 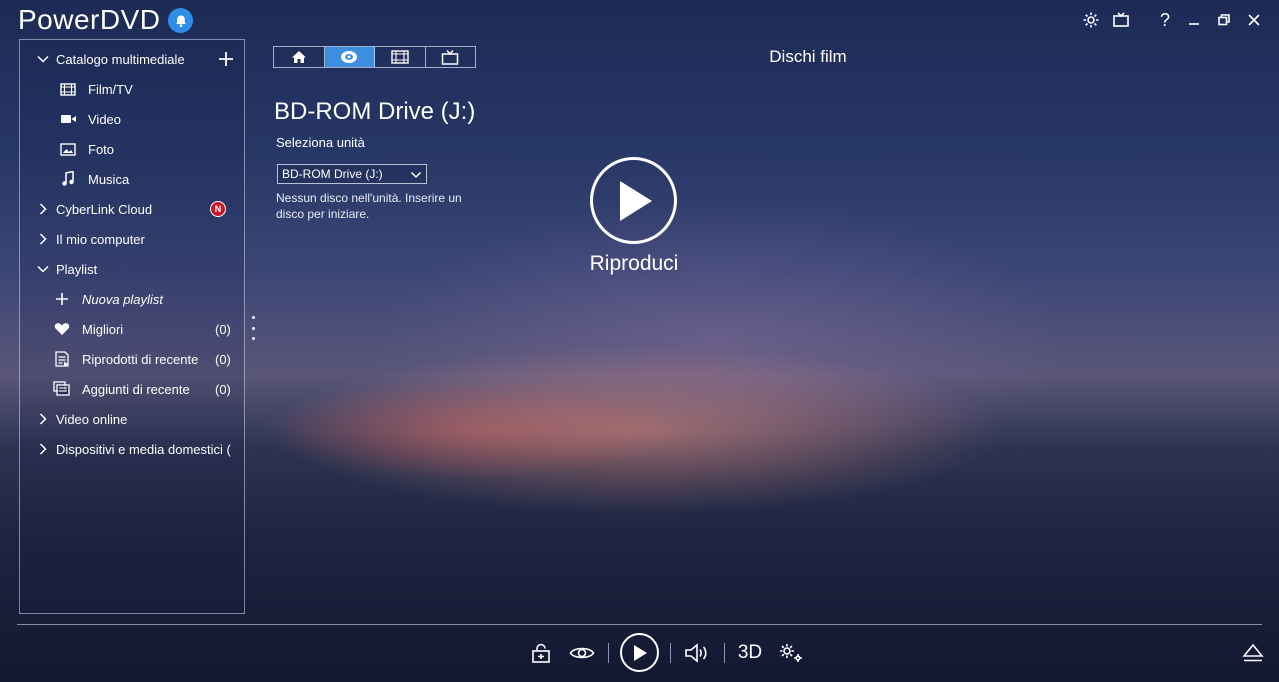 I want to click on sidebar-item-label: Video, so click(x=105, y=119).